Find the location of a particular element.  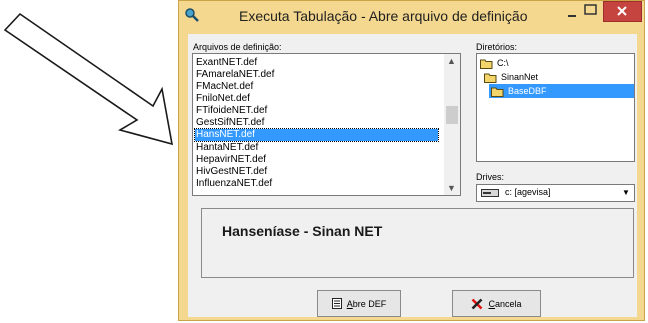

directory-list: C:\ SinanNet BaseDBF is located at coordinates (555, 107).